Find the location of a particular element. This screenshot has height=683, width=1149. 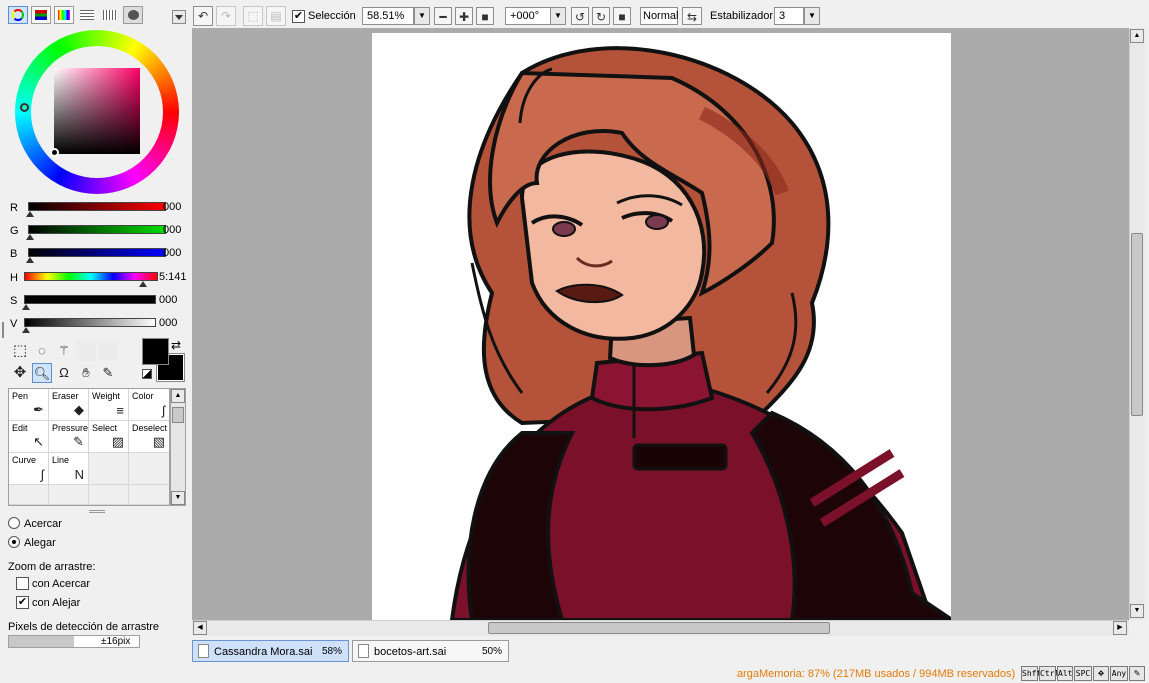

slider-b: B 000 is located at coordinates (99, 256).